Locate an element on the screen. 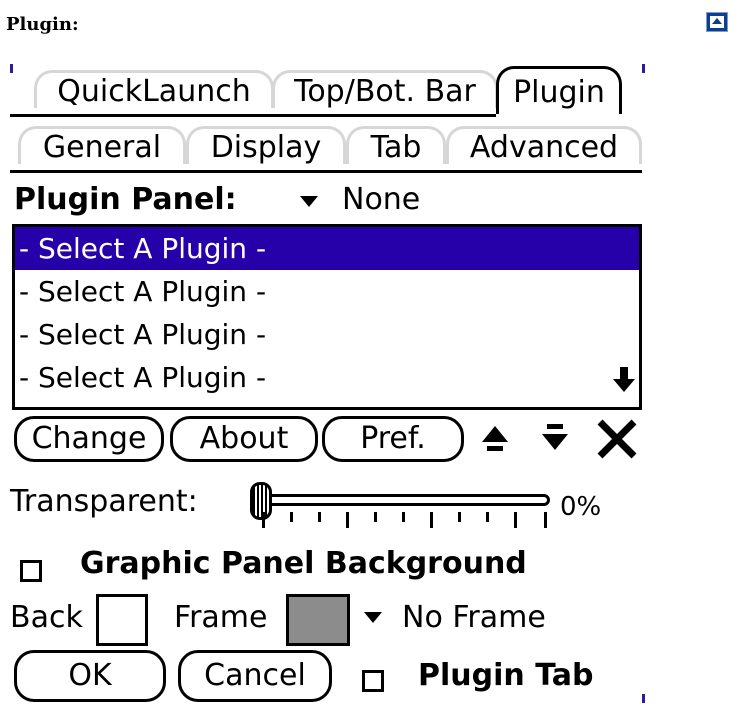  pref-button: Pref. is located at coordinates (393, 439).